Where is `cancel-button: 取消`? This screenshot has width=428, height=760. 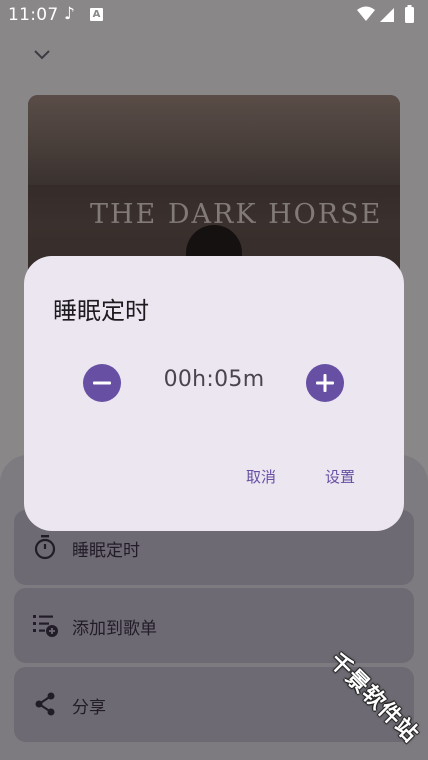
cancel-button: 取消 is located at coordinates (261, 476).